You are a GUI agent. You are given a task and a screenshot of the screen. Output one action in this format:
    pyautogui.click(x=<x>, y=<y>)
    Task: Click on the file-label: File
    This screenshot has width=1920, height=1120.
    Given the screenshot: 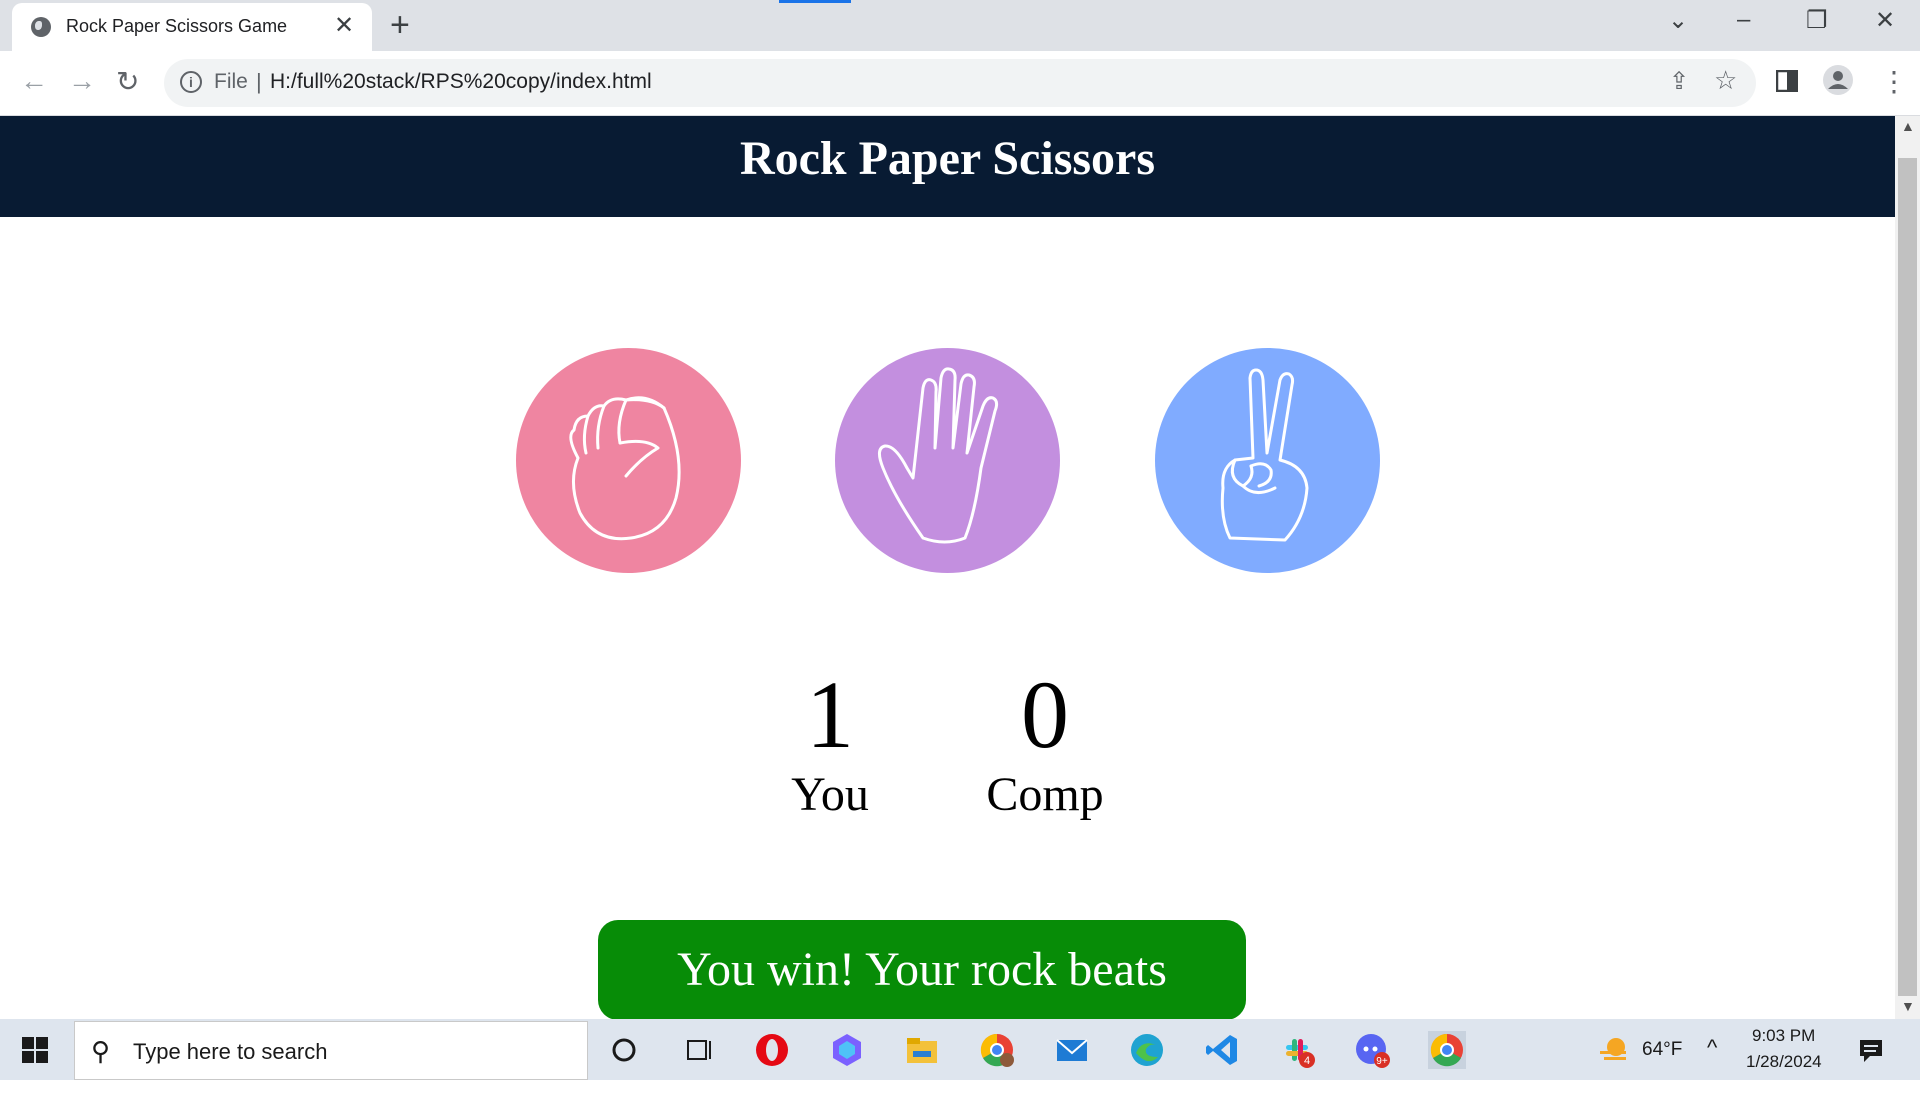 What is the action you would take?
    pyautogui.click(x=231, y=81)
    